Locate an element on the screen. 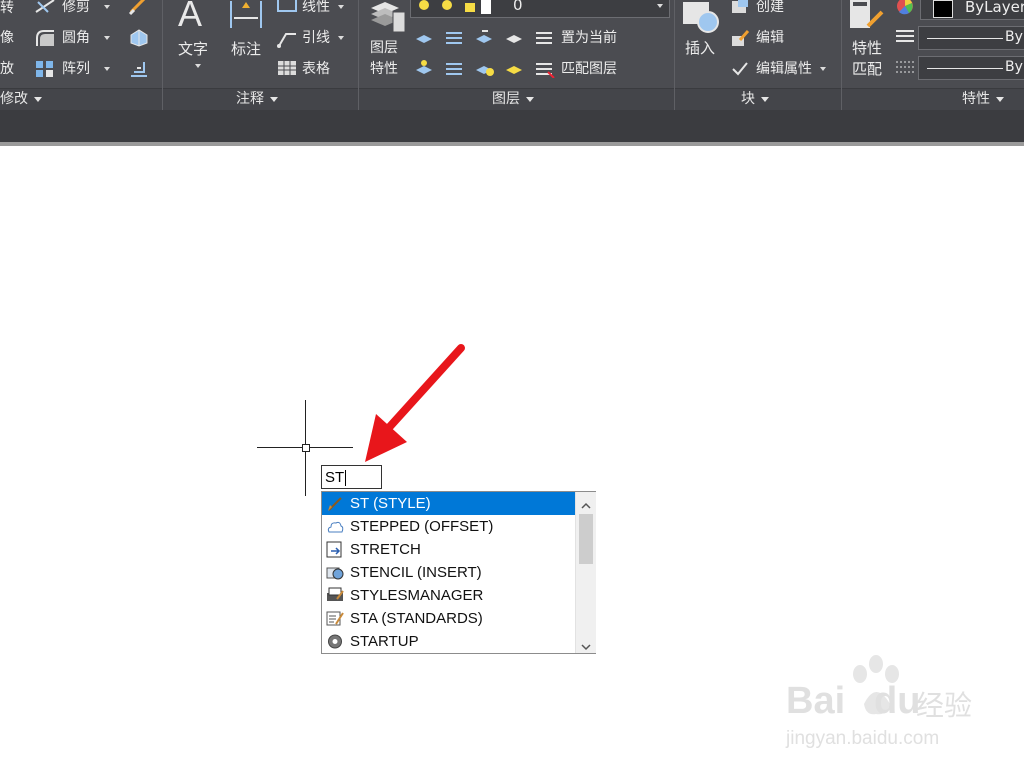 The image size is (1024, 768). match-layer-icon is located at coordinates (545, 70).